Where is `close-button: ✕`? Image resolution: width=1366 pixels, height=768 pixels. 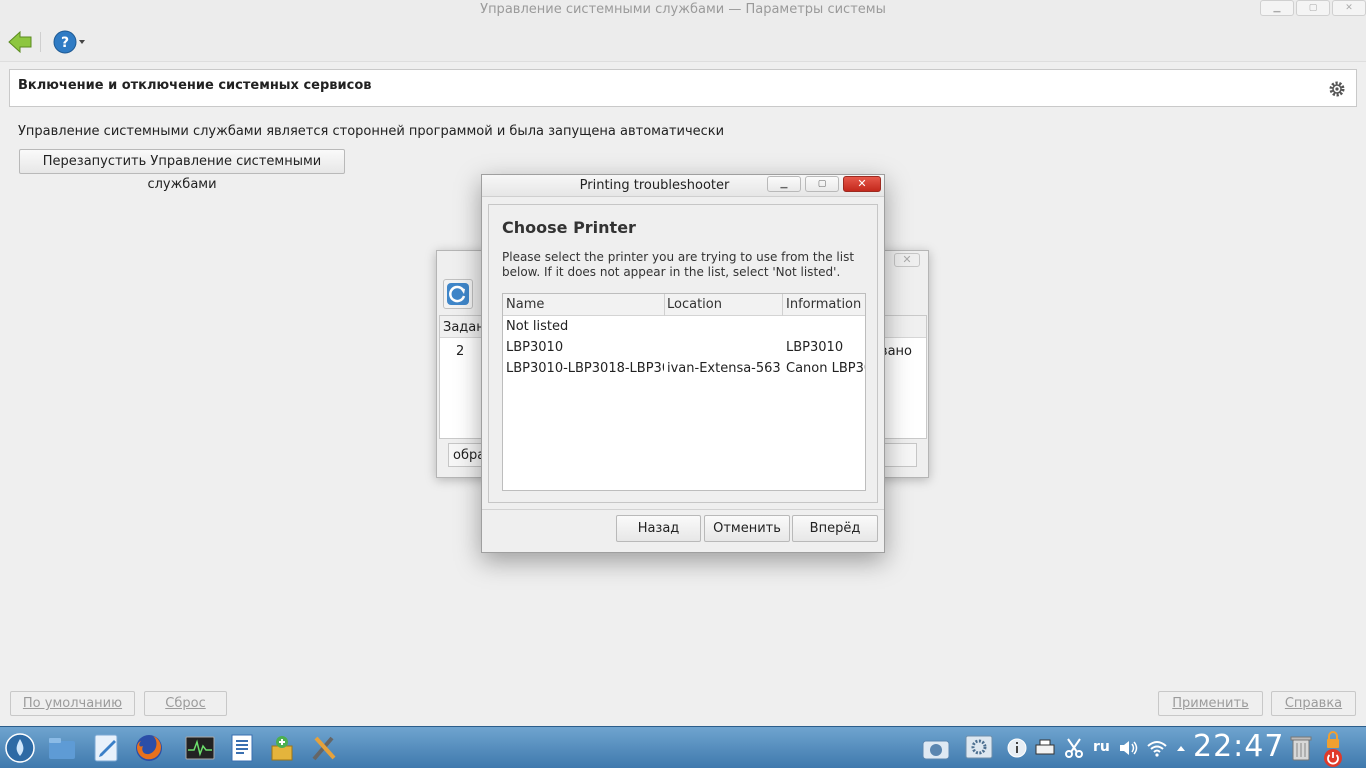
close-button: ✕ is located at coordinates (1349, 8).